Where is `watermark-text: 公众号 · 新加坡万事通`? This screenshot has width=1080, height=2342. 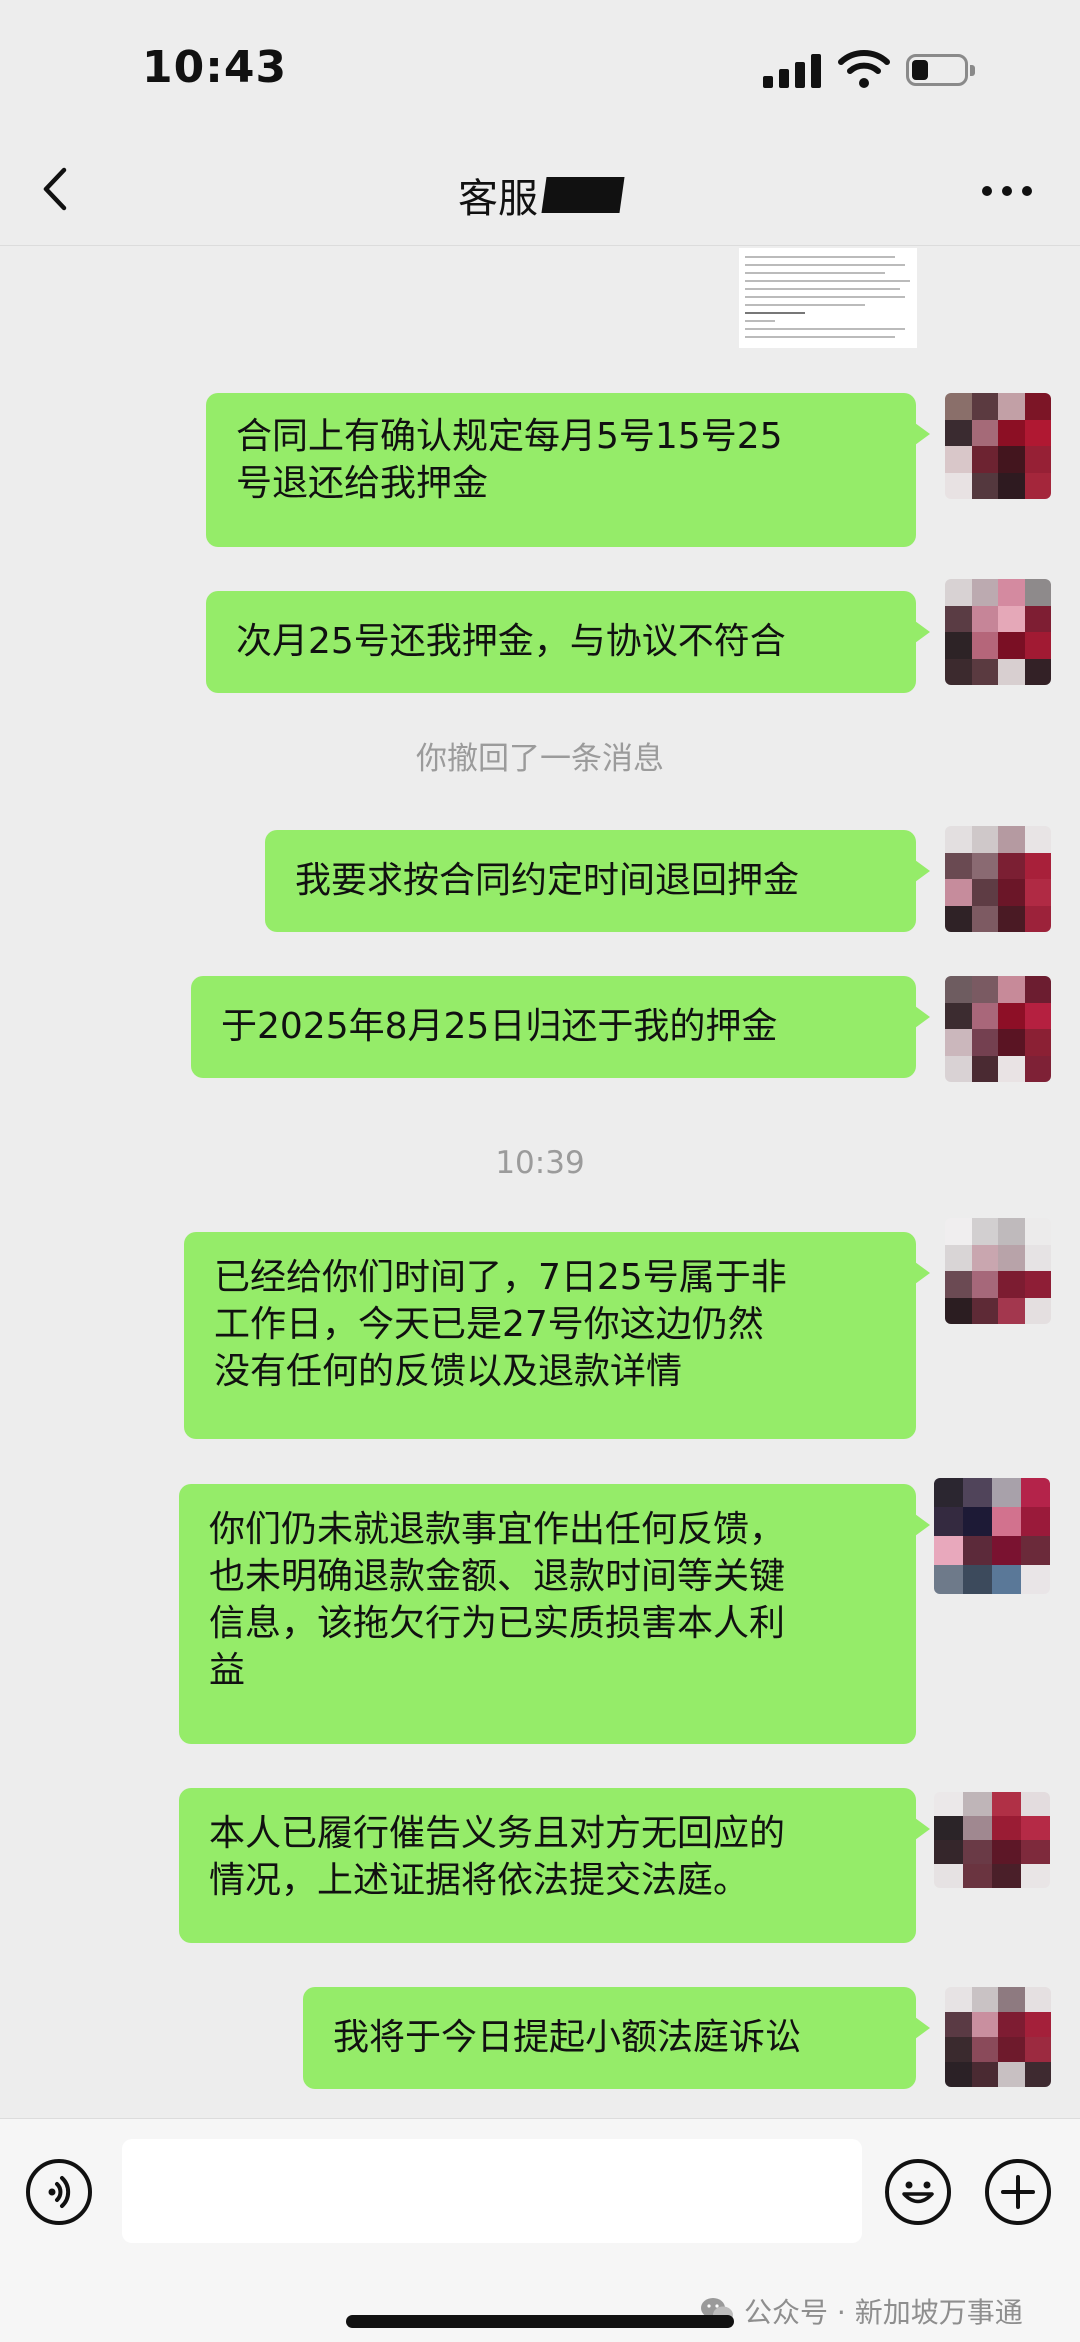 watermark-text: 公众号 · 新加坡万事通 is located at coordinates (883, 2312).